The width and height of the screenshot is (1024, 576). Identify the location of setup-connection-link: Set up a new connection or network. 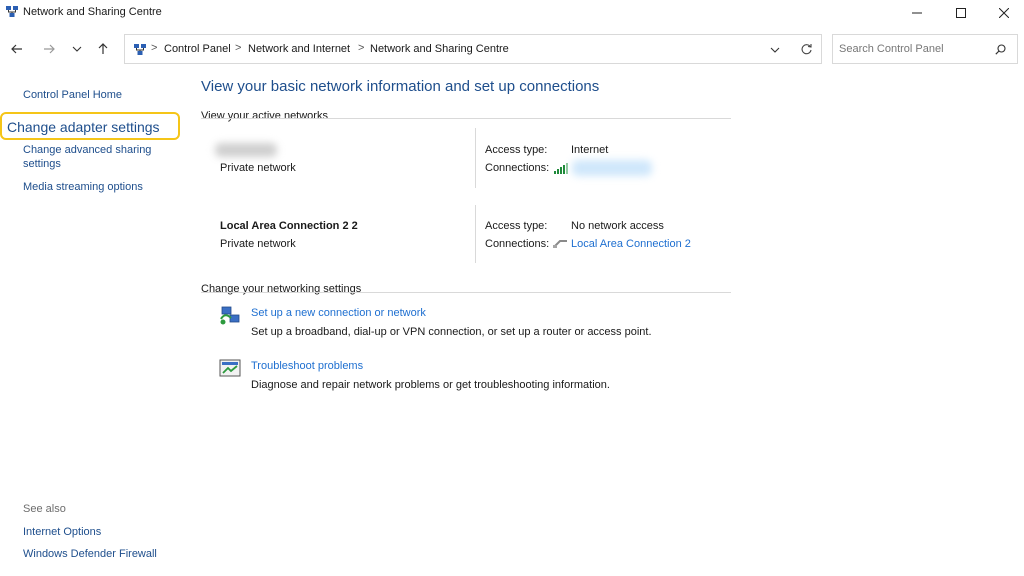
(338, 313).